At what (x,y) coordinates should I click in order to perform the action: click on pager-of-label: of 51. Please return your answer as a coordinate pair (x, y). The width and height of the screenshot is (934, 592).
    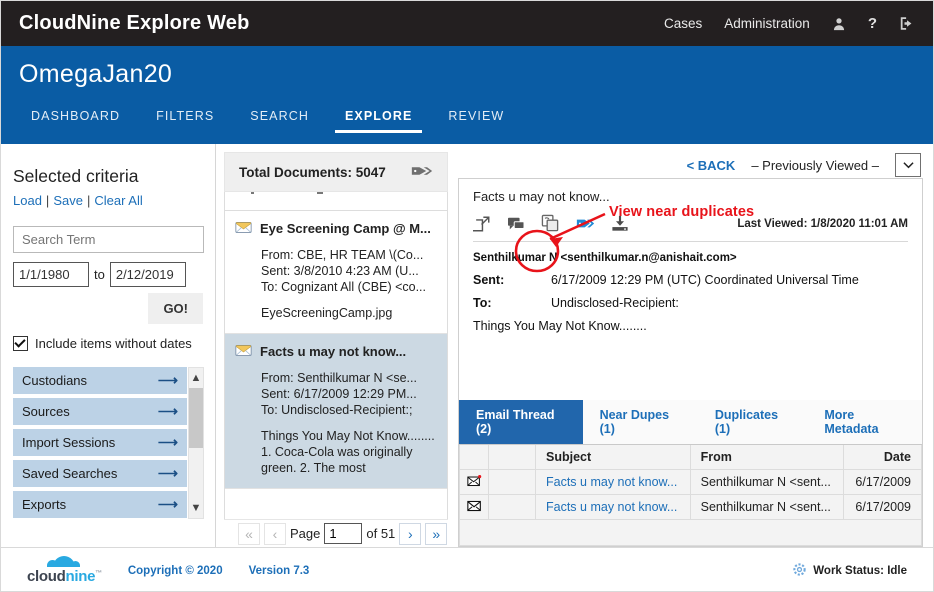
    Looking at the image, I should click on (381, 533).